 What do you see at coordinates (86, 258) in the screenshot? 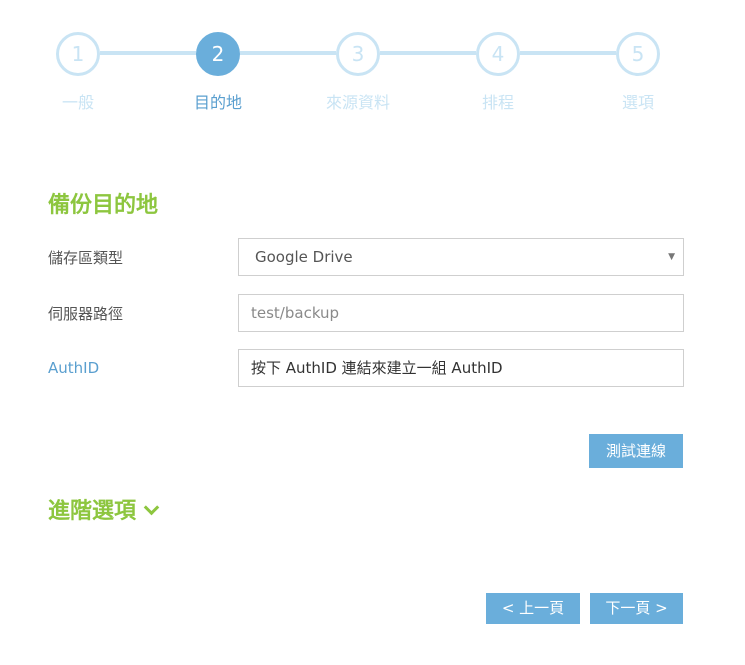
I see `storage-type-label: 儲存區類型` at bounding box center [86, 258].